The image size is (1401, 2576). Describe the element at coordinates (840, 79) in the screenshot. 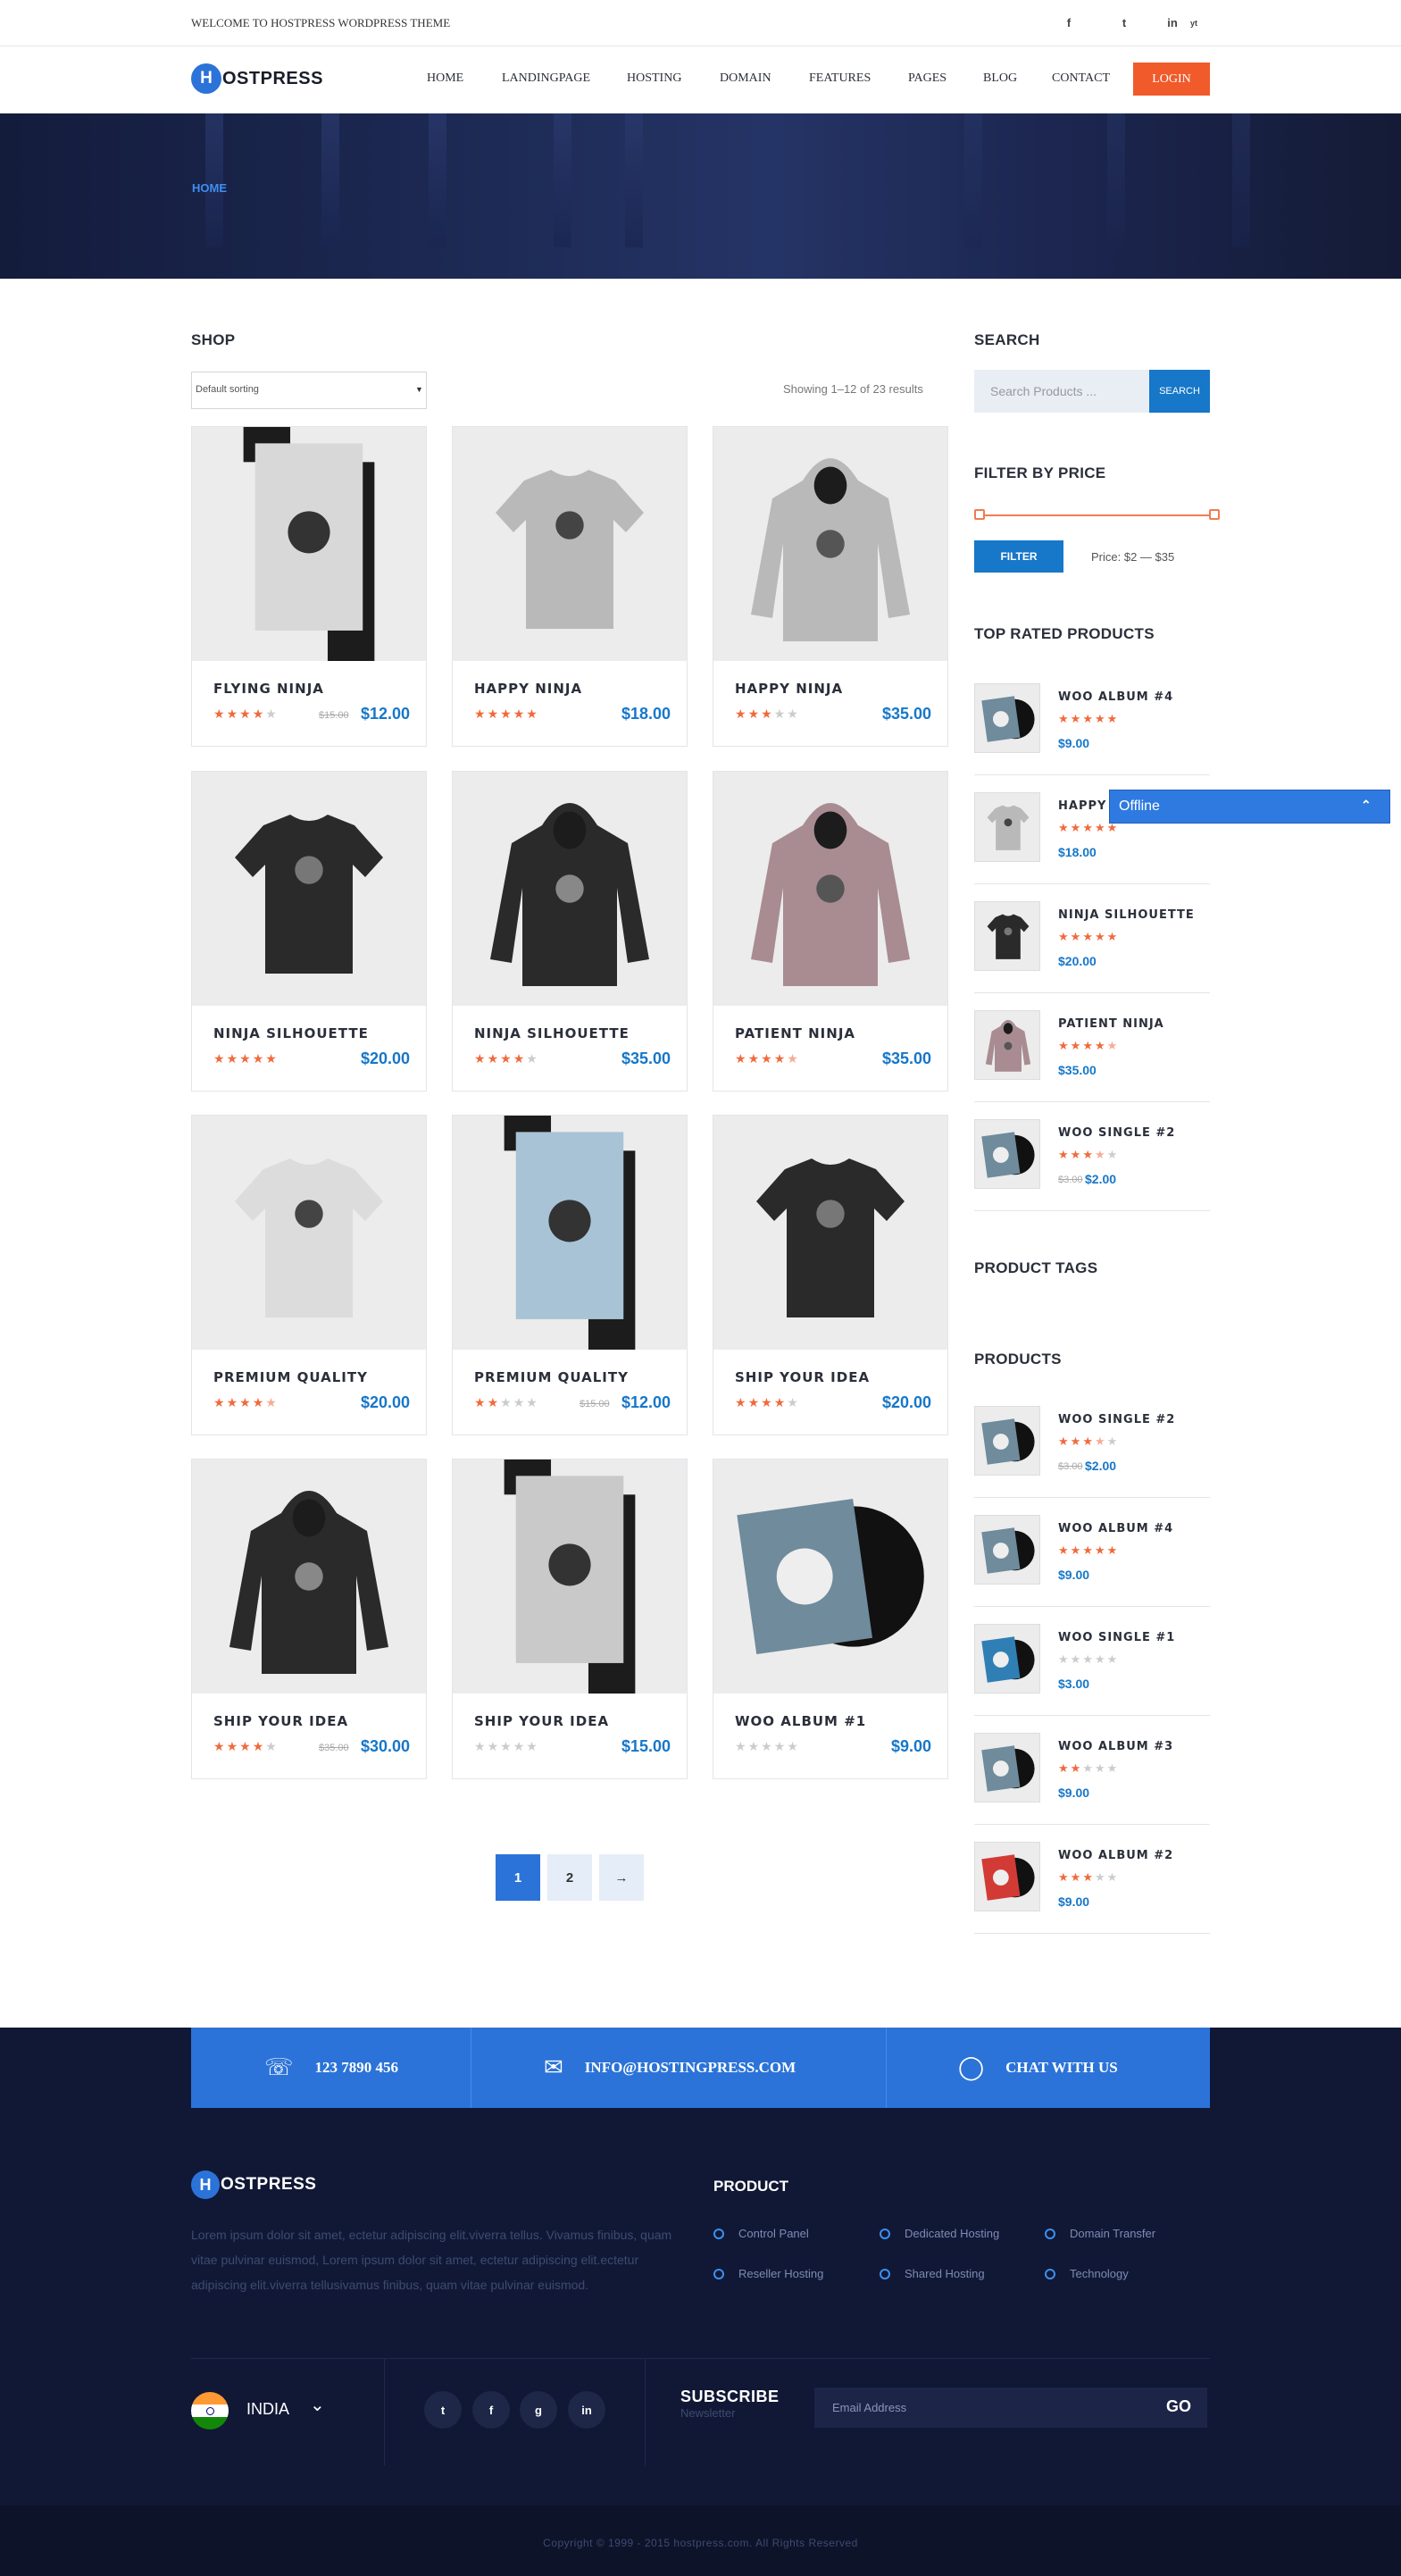

I see `nav-features: FEATURES` at that location.